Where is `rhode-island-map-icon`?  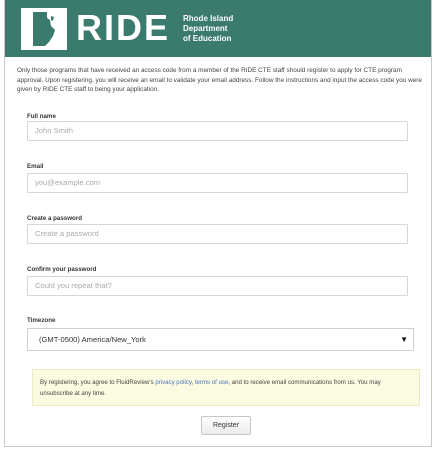
rhode-island-map-icon is located at coordinates (44, 29).